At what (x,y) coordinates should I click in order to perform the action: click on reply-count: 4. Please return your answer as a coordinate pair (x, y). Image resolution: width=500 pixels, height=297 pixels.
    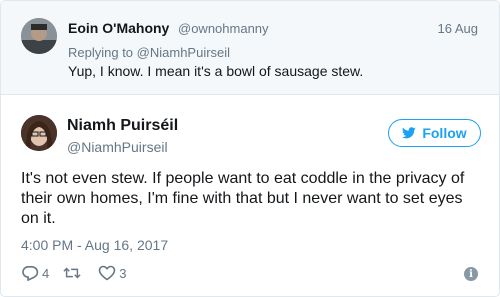
    Looking at the image, I should click on (46, 273).